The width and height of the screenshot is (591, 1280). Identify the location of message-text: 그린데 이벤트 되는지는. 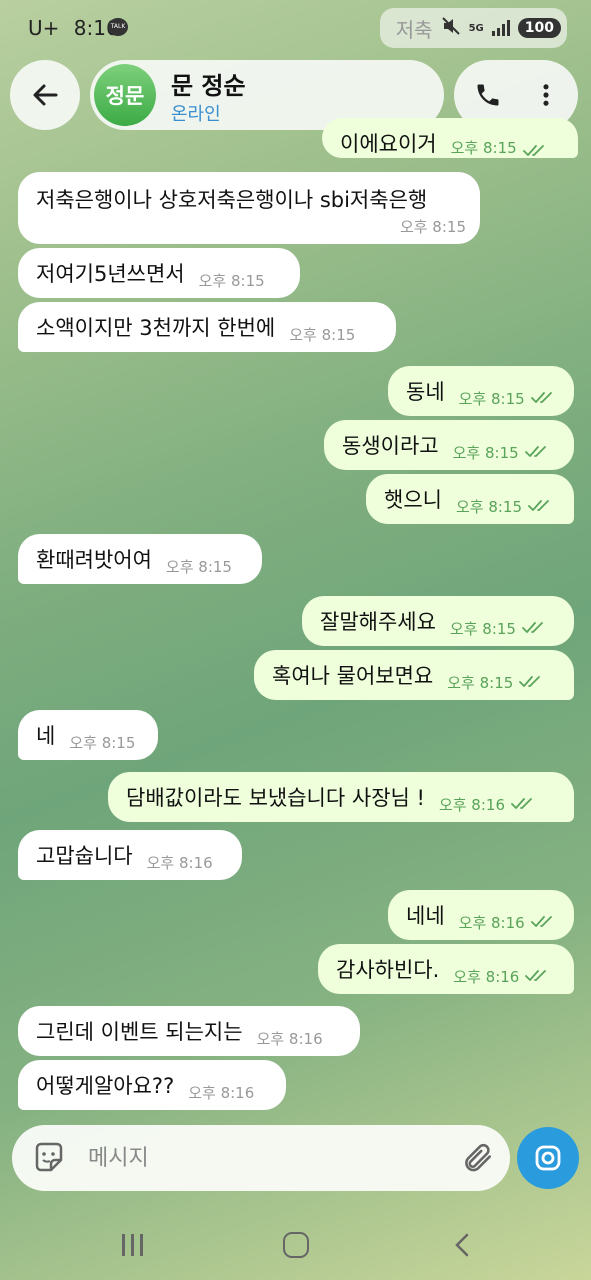
(139, 1032).